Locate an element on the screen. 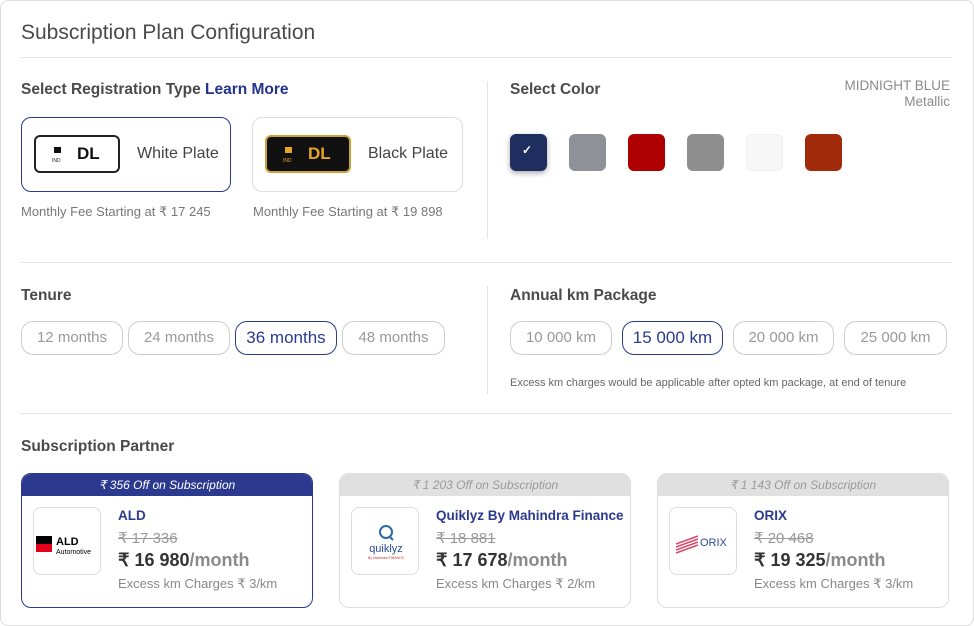  white-plate-option: IND DL White Plate is located at coordinates (126, 154).